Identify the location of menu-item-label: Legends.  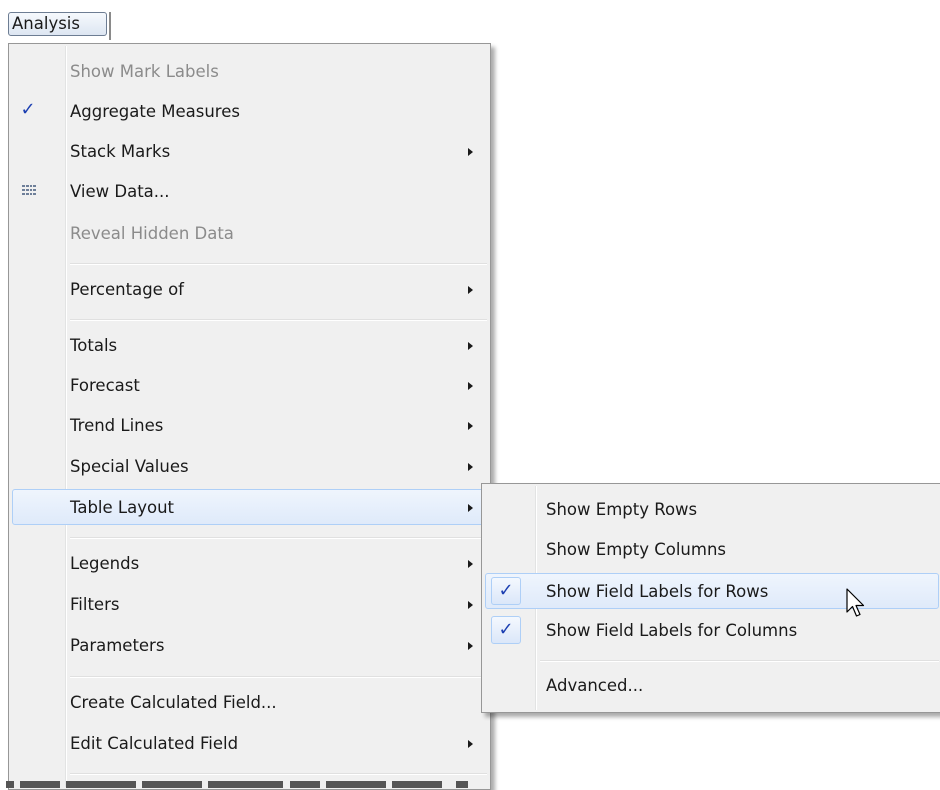
(105, 563).